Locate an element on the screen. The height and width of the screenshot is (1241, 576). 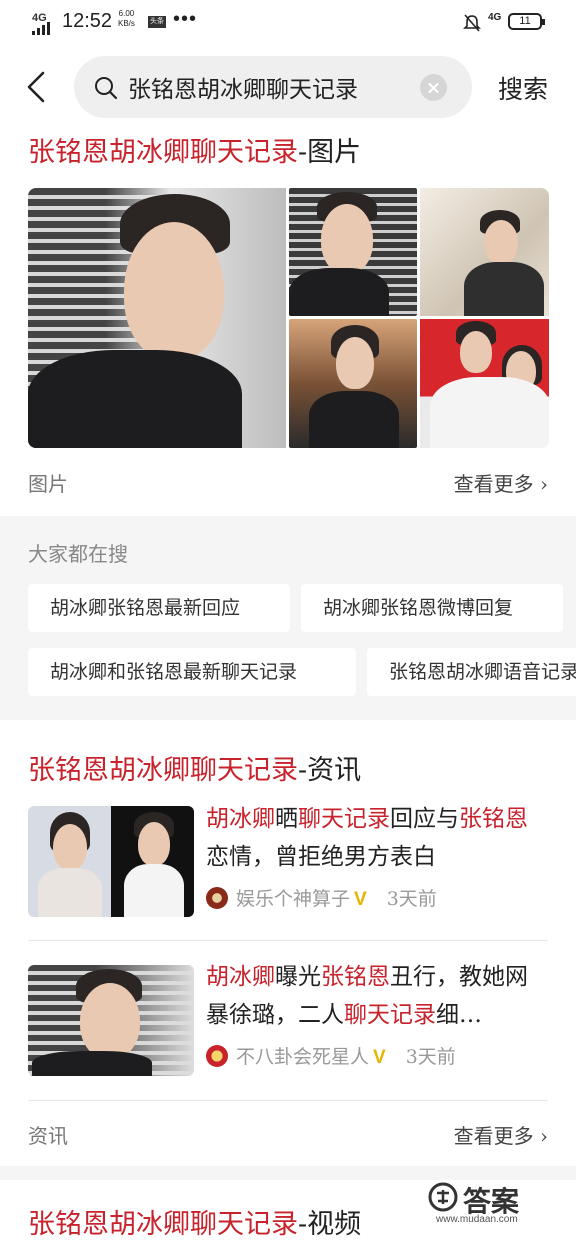
news-footer: 资讯 查看更多 › is located at coordinates (288, 1135).